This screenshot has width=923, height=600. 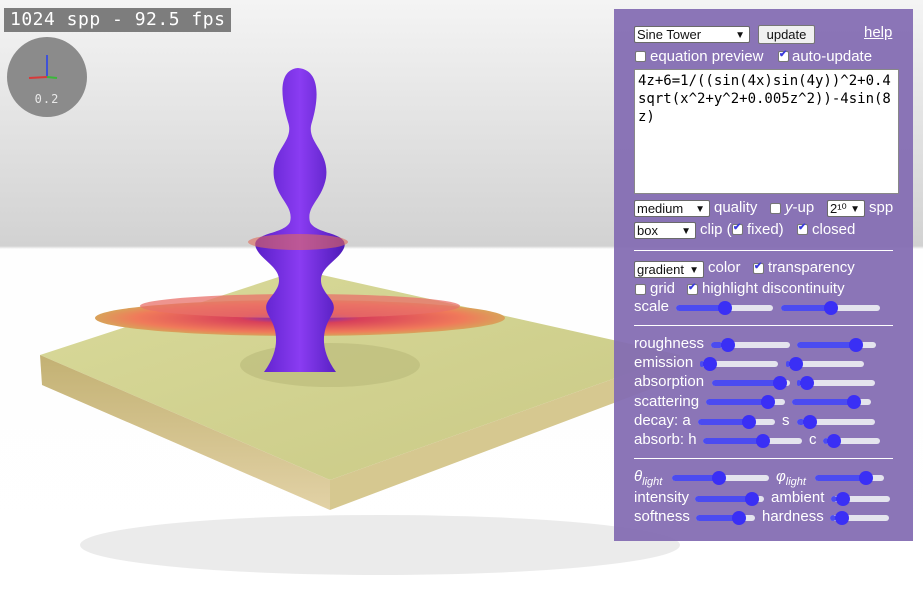 What do you see at coordinates (836, 422) in the screenshot?
I see `decay-s-slider` at bounding box center [836, 422].